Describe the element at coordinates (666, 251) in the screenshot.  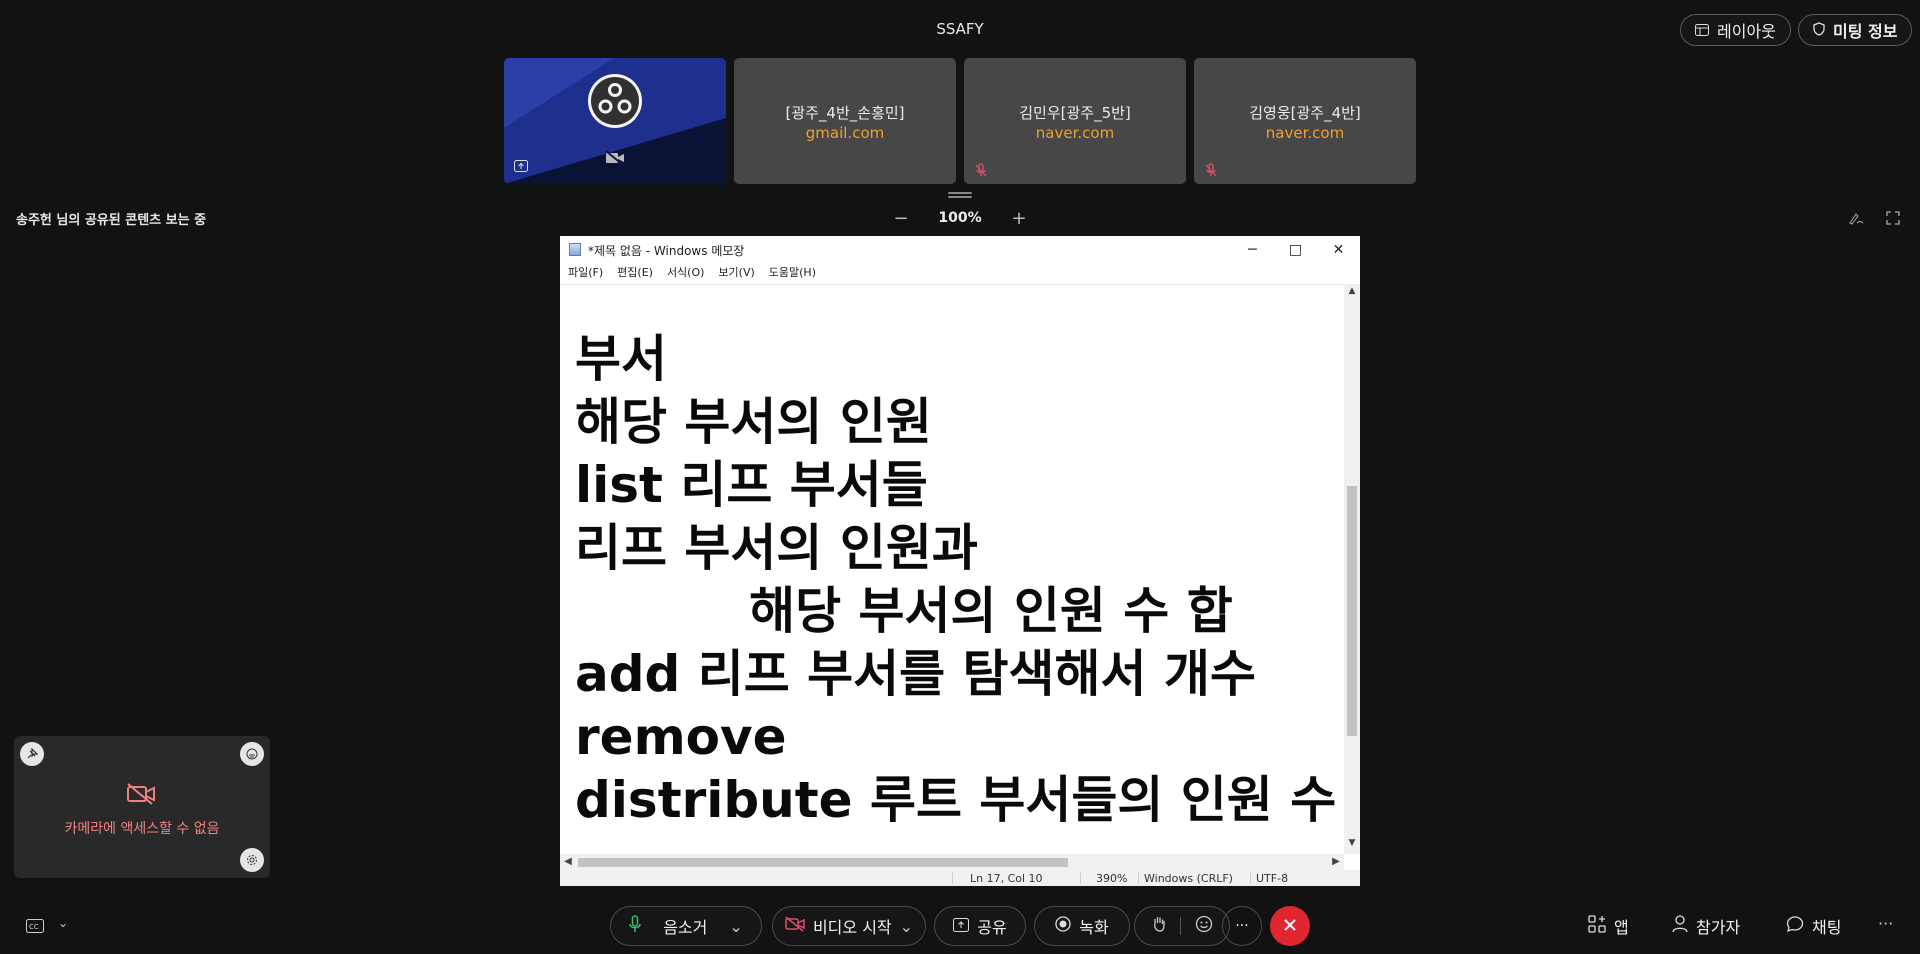
I see `notepad-title: *제목 없음 - Windows 메모장` at that location.